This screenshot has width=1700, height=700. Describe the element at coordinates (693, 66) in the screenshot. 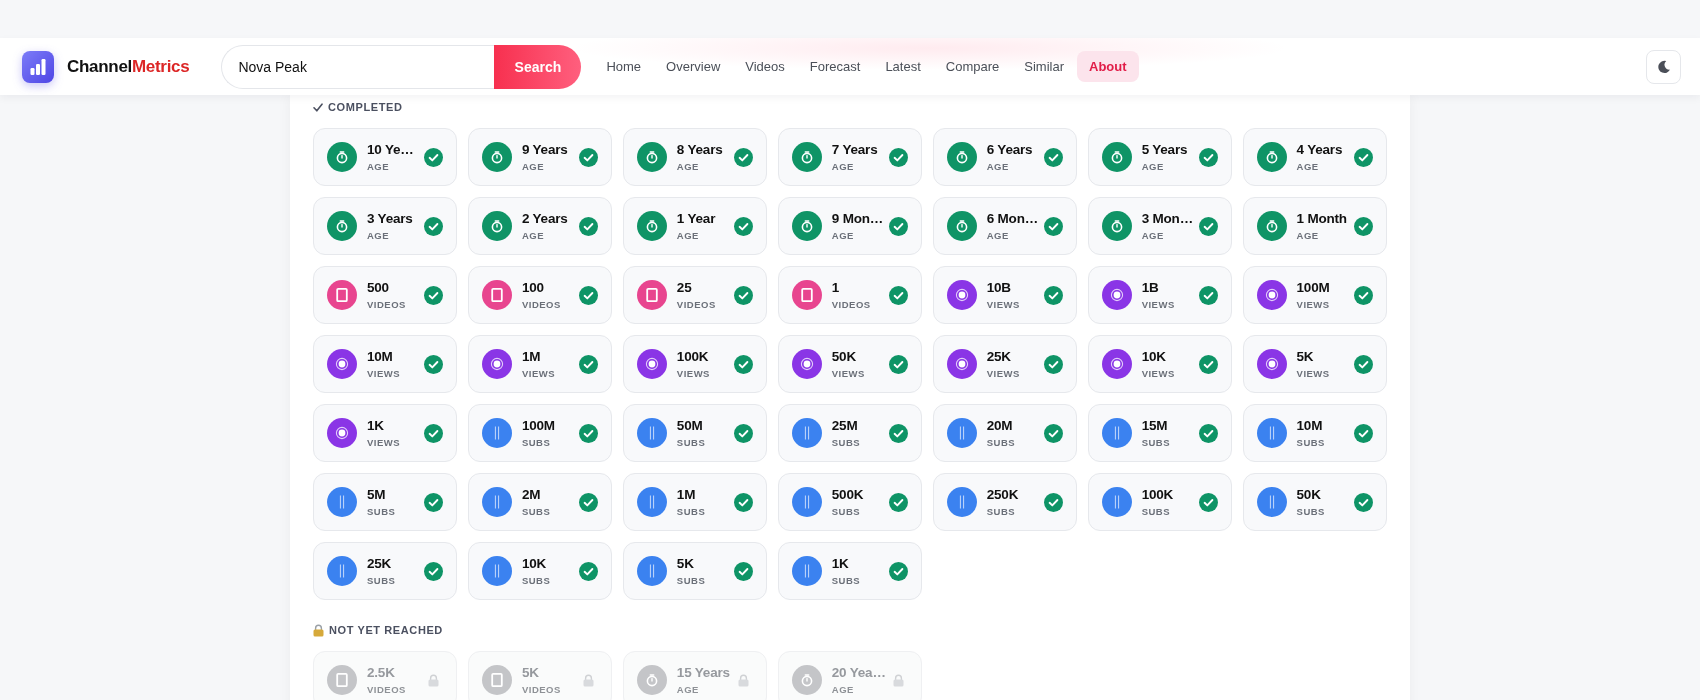

I see `nav-link: Overview` at that location.